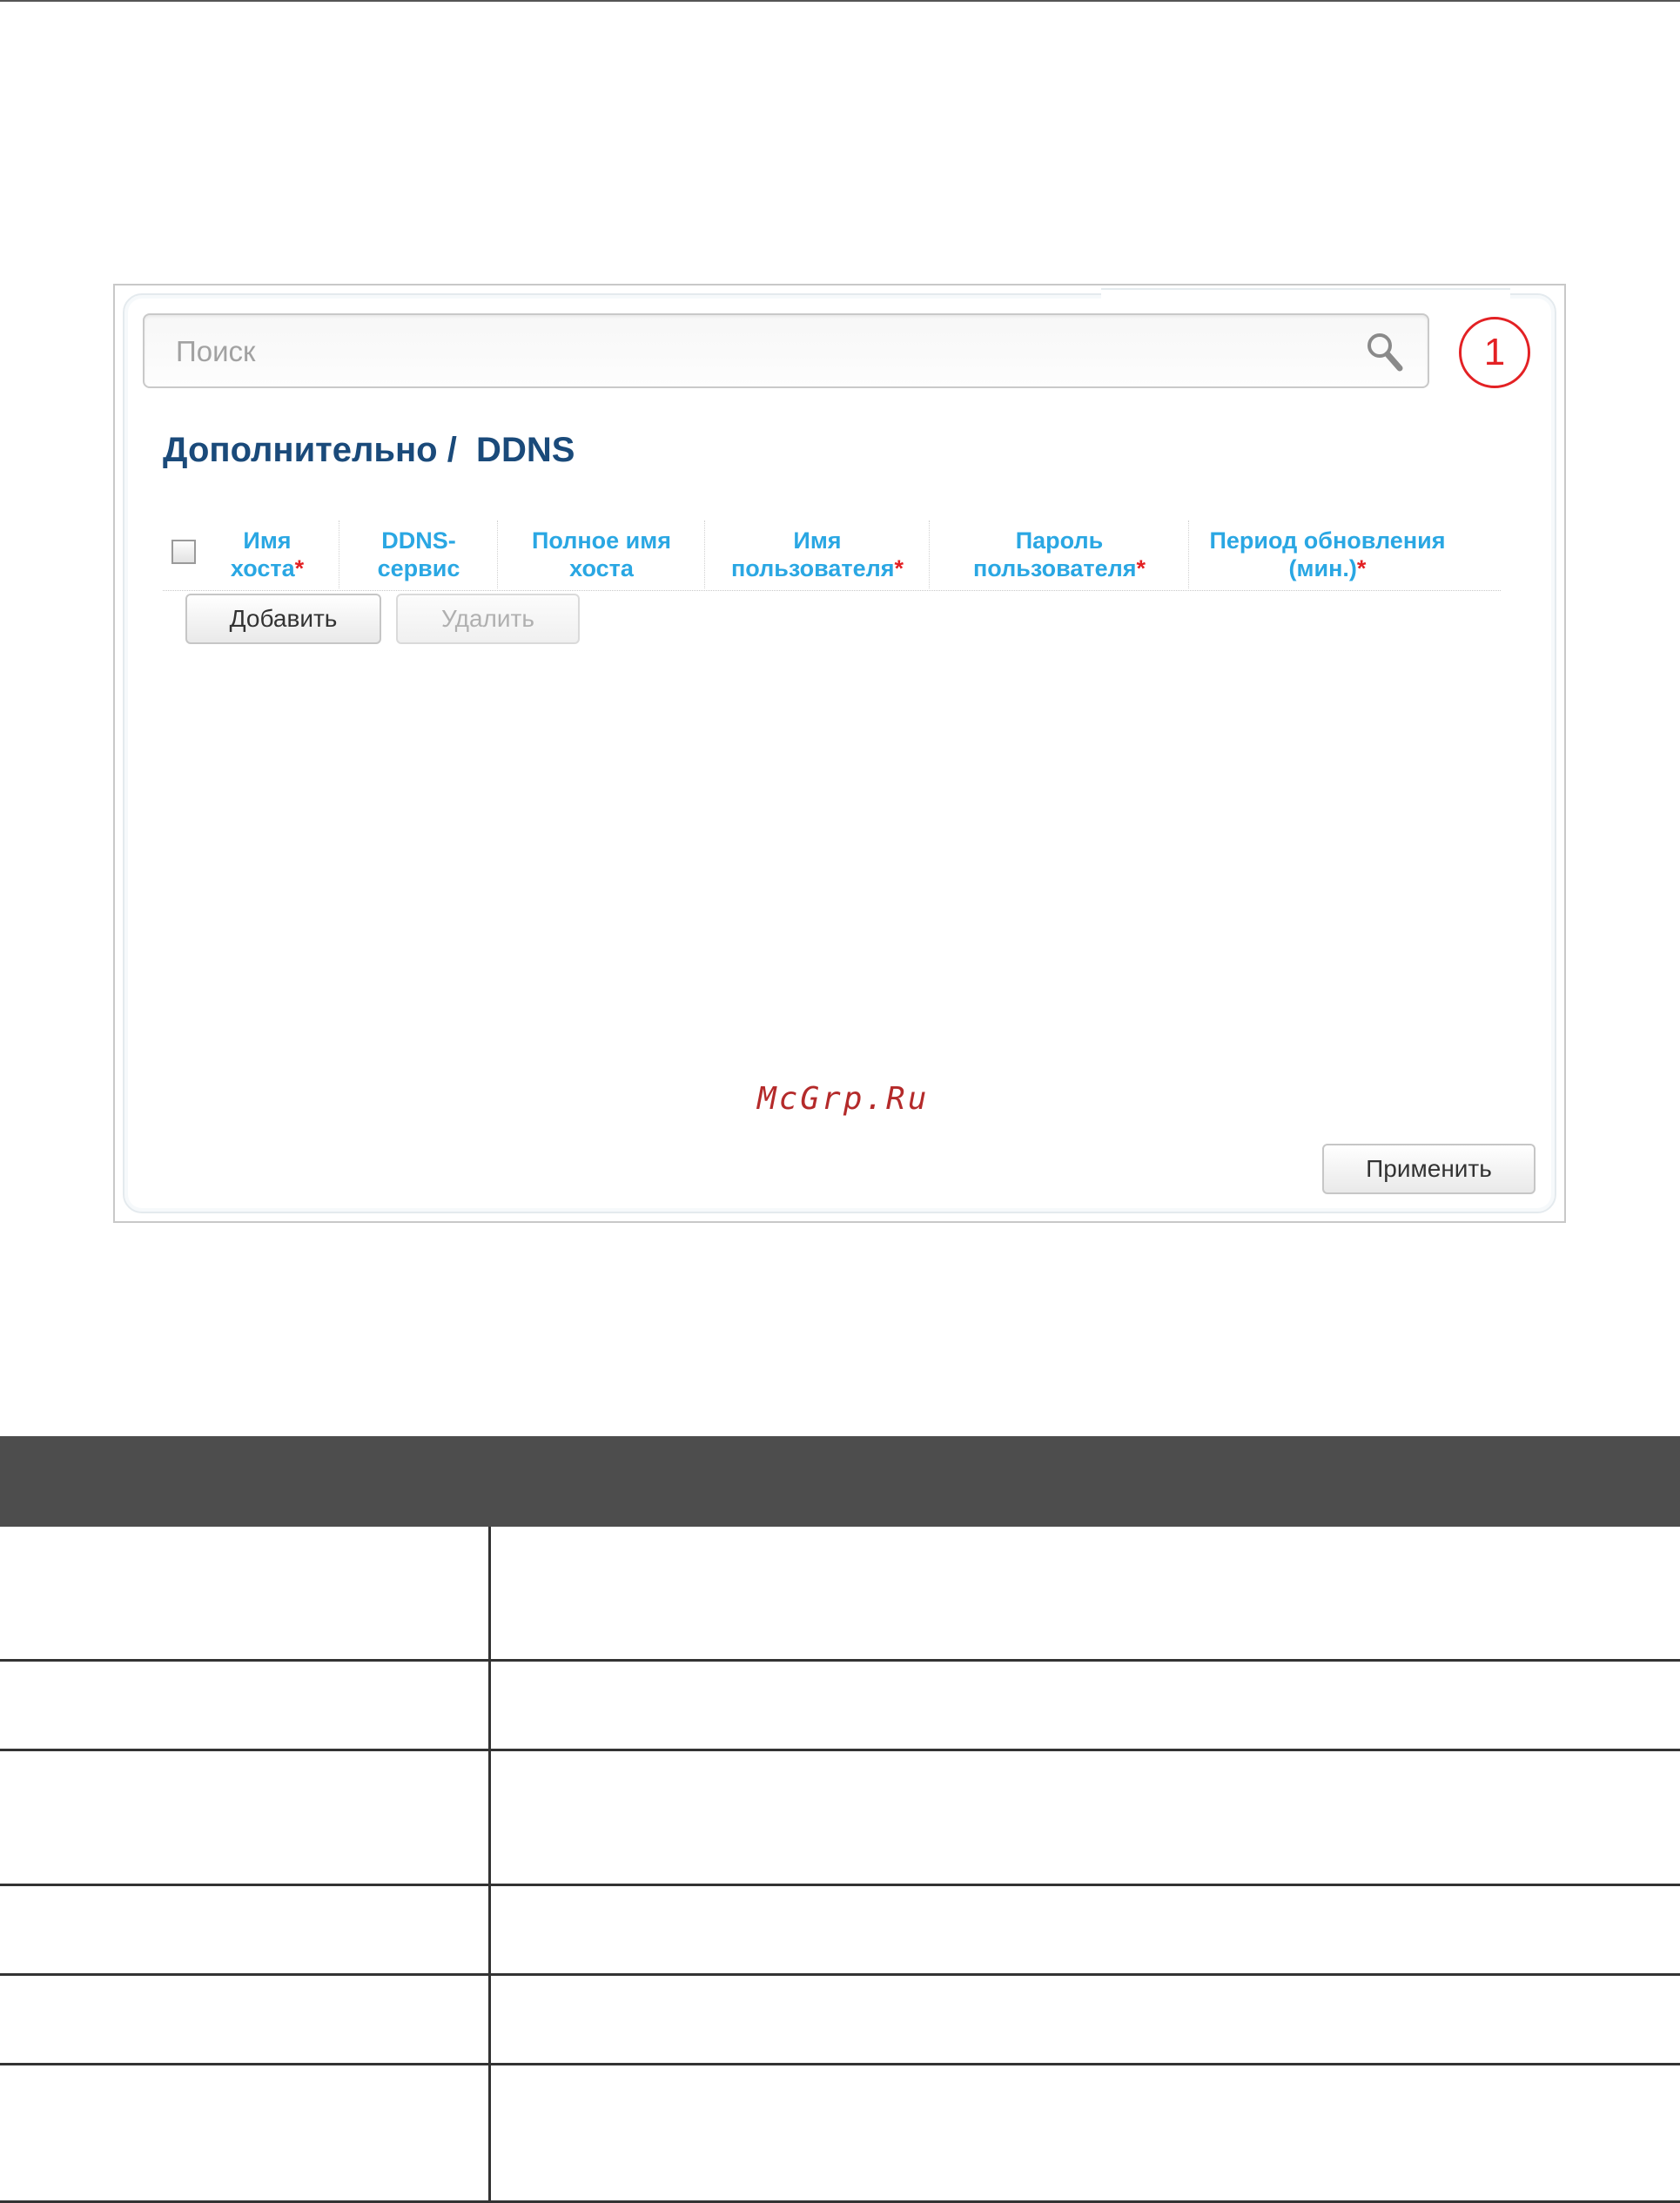  I want to click on column-ddns-service: DDNS- сервис, so click(418, 554).